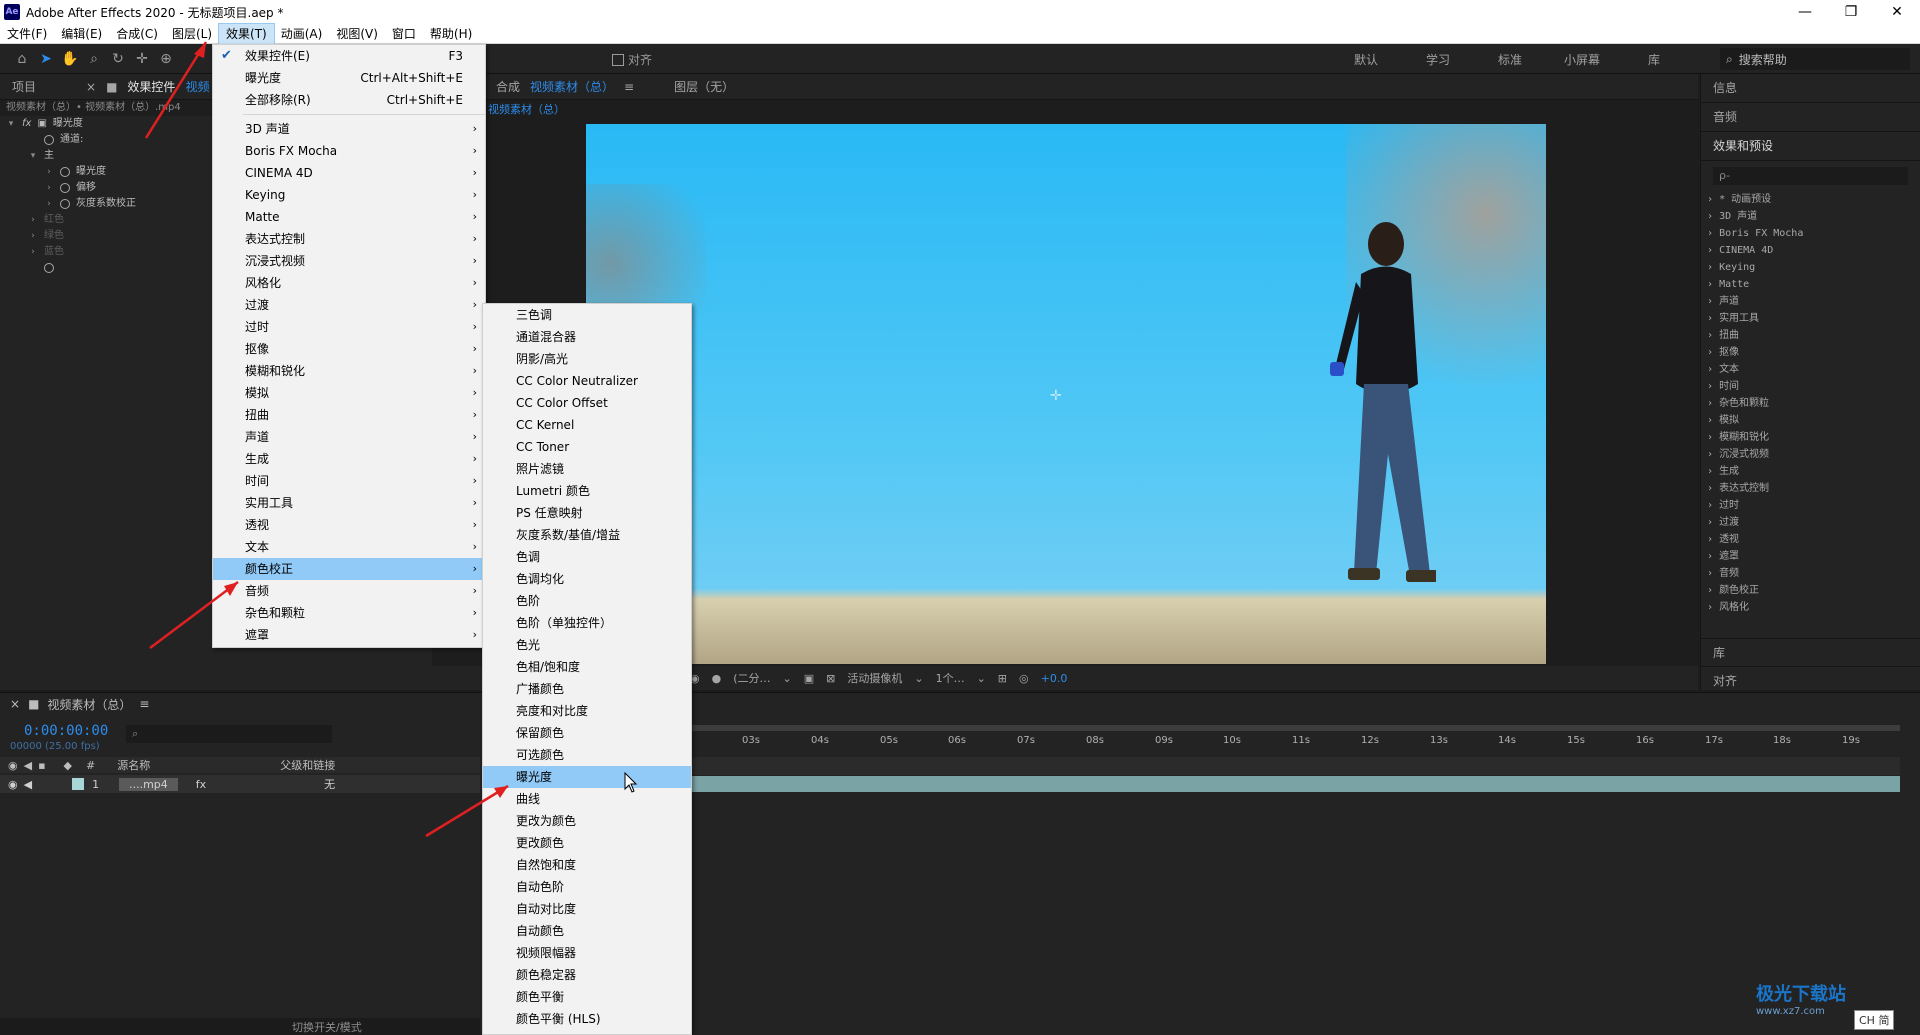 The image size is (1920, 1035). Describe the element at coordinates (302, 34) in the screenshot. I see `menu-animation: 动画(A)` at that location.